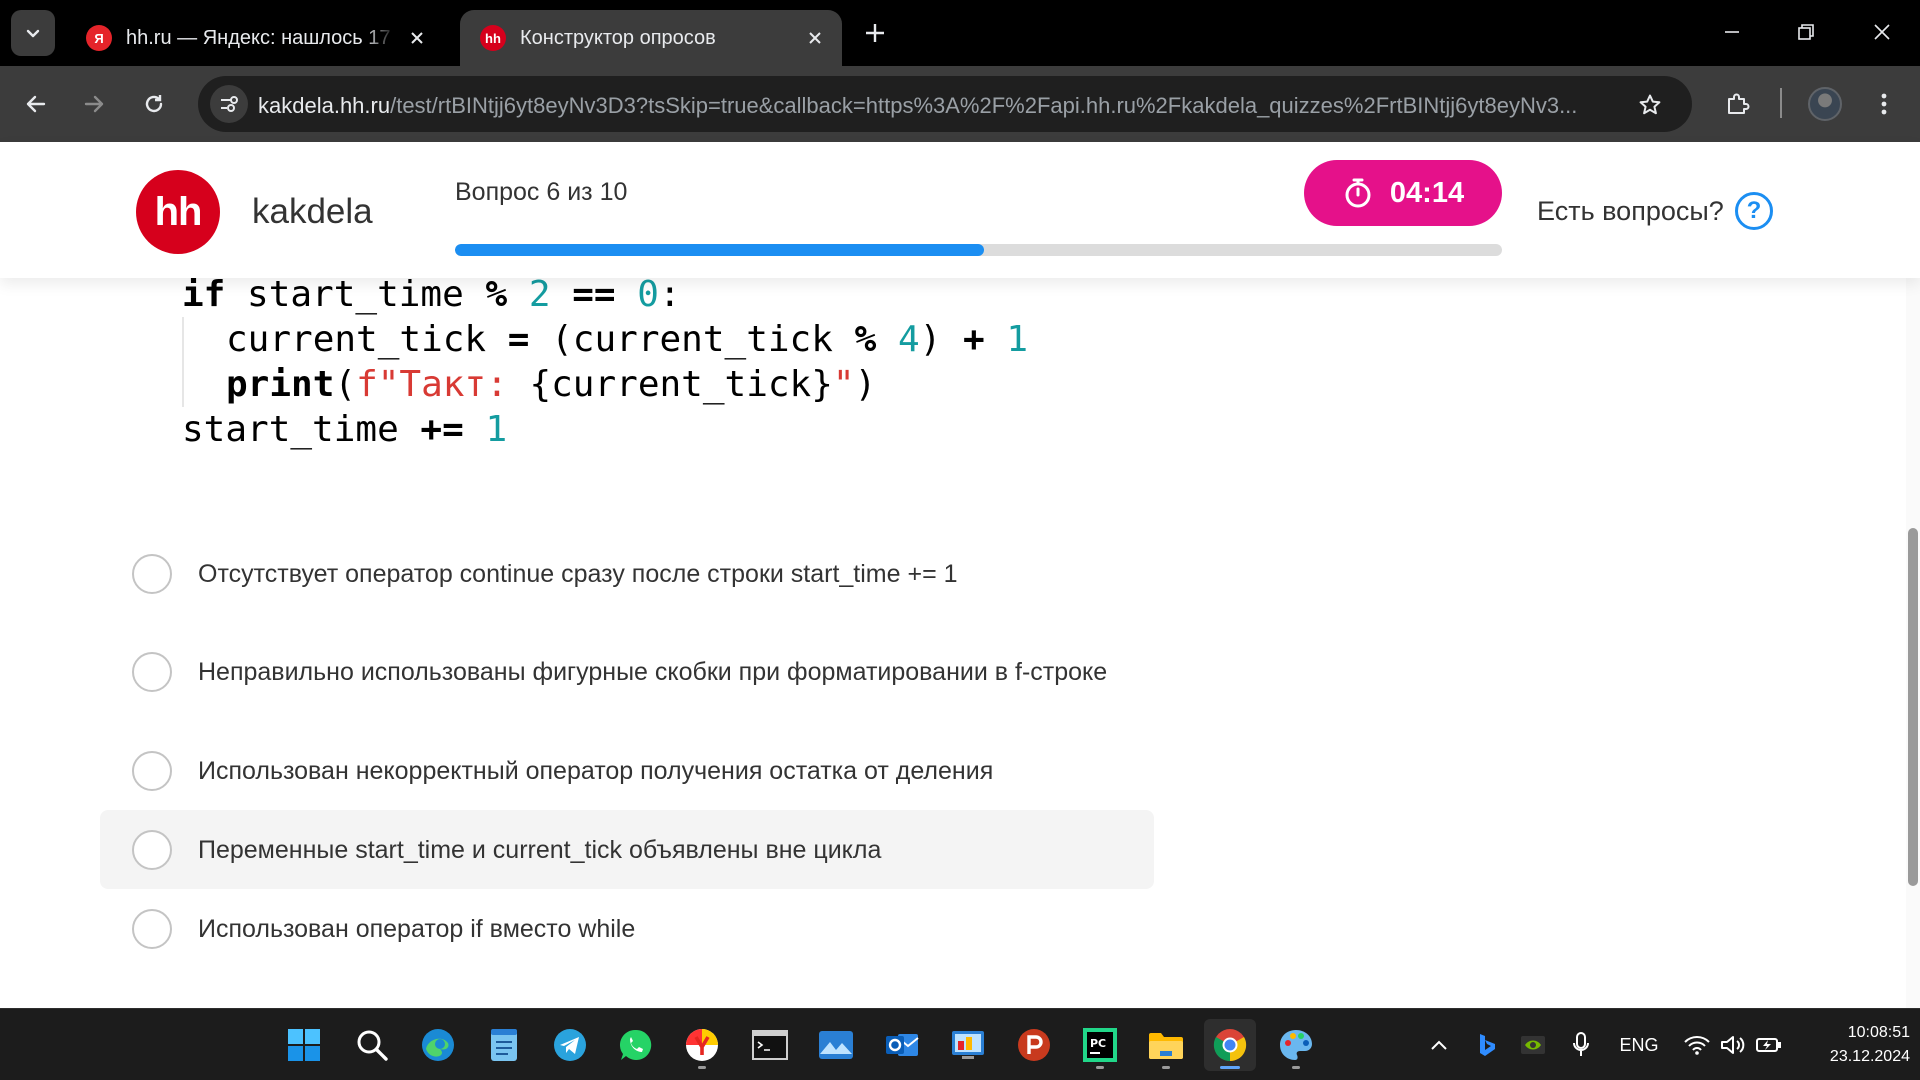  Describe the element at coordinates (1166, 1045) in the screenshot. I see `taskbar-file-explorer` at that location.